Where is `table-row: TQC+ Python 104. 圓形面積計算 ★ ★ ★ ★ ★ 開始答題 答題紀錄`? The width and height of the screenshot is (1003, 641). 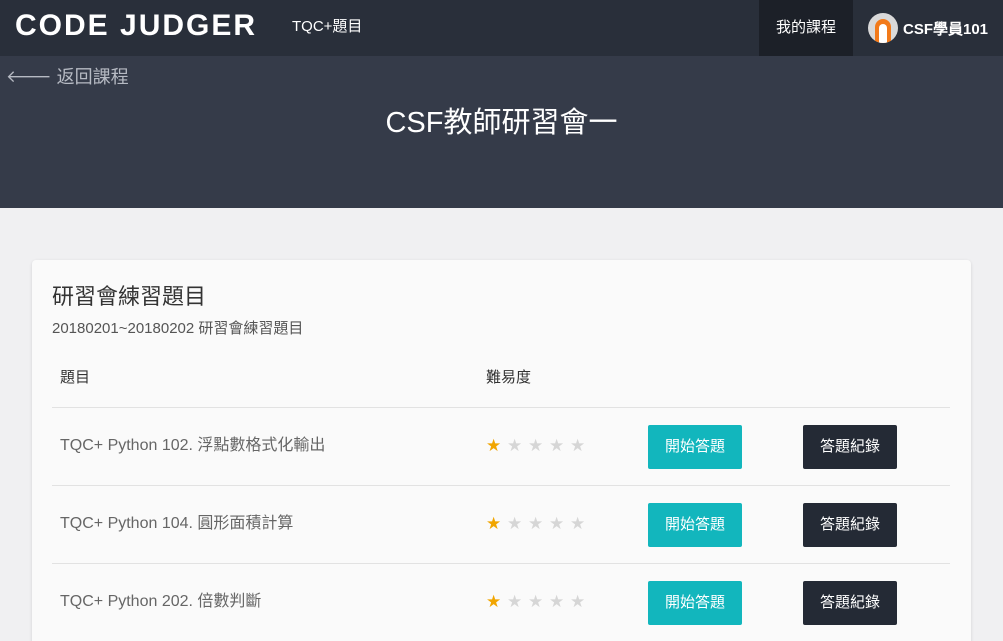 table-row: TQC+ Python 104. 圓形面積計算 ★ ★ ★ ★ ★ 開始答題 答題紀錄 is located at coordinates (501, 525).